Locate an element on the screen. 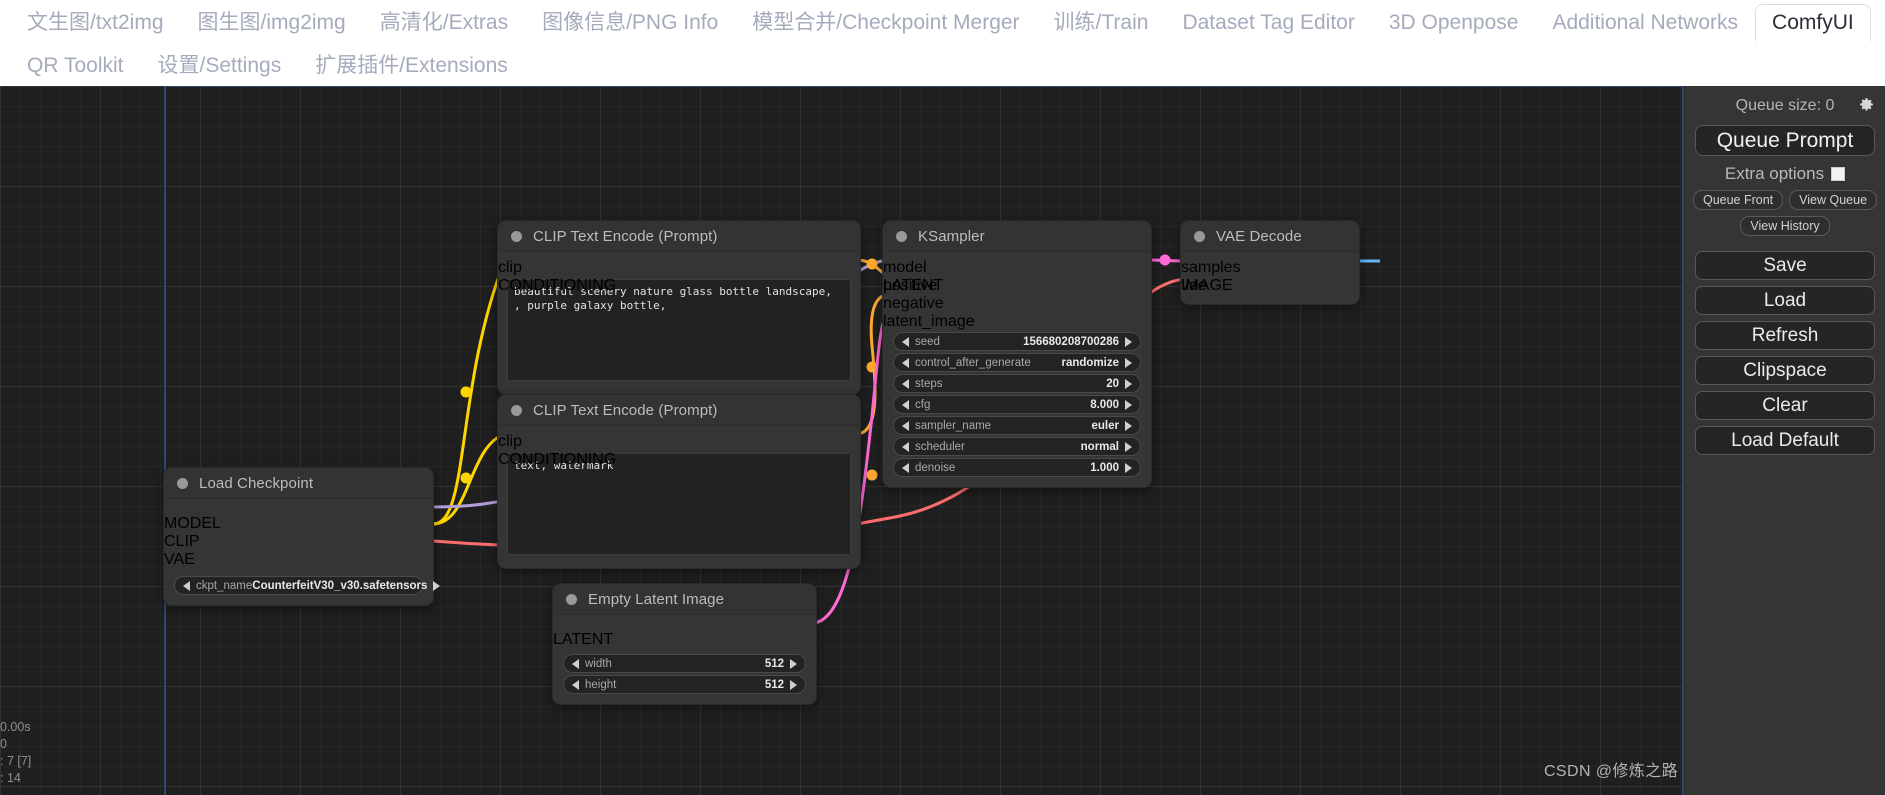 The height and width of the screenshot is (795, 1885). gear-icon is located at coordinates (1866, 104).